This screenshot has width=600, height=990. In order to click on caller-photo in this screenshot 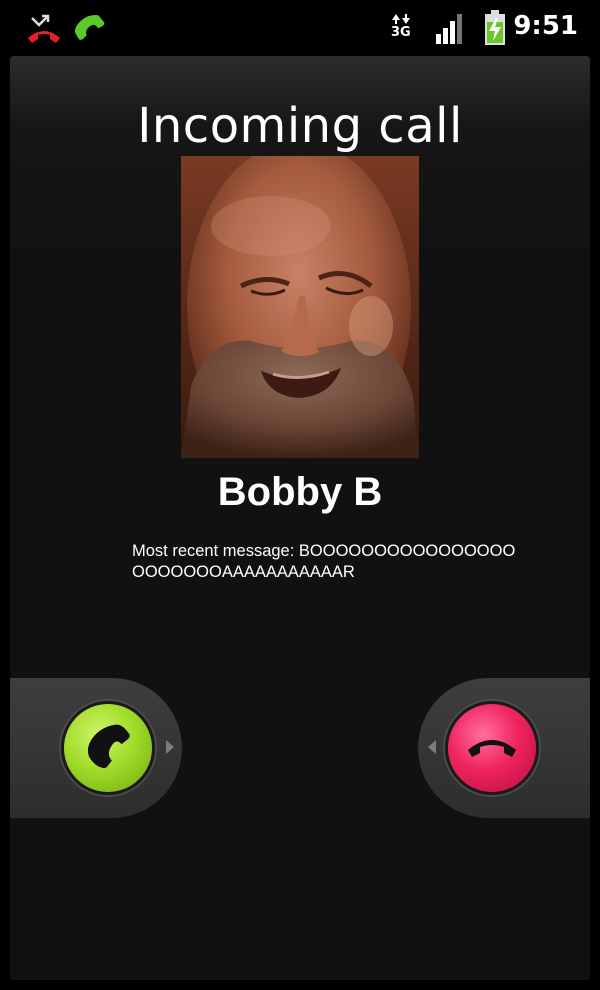, I will do `click(300, 307)`.